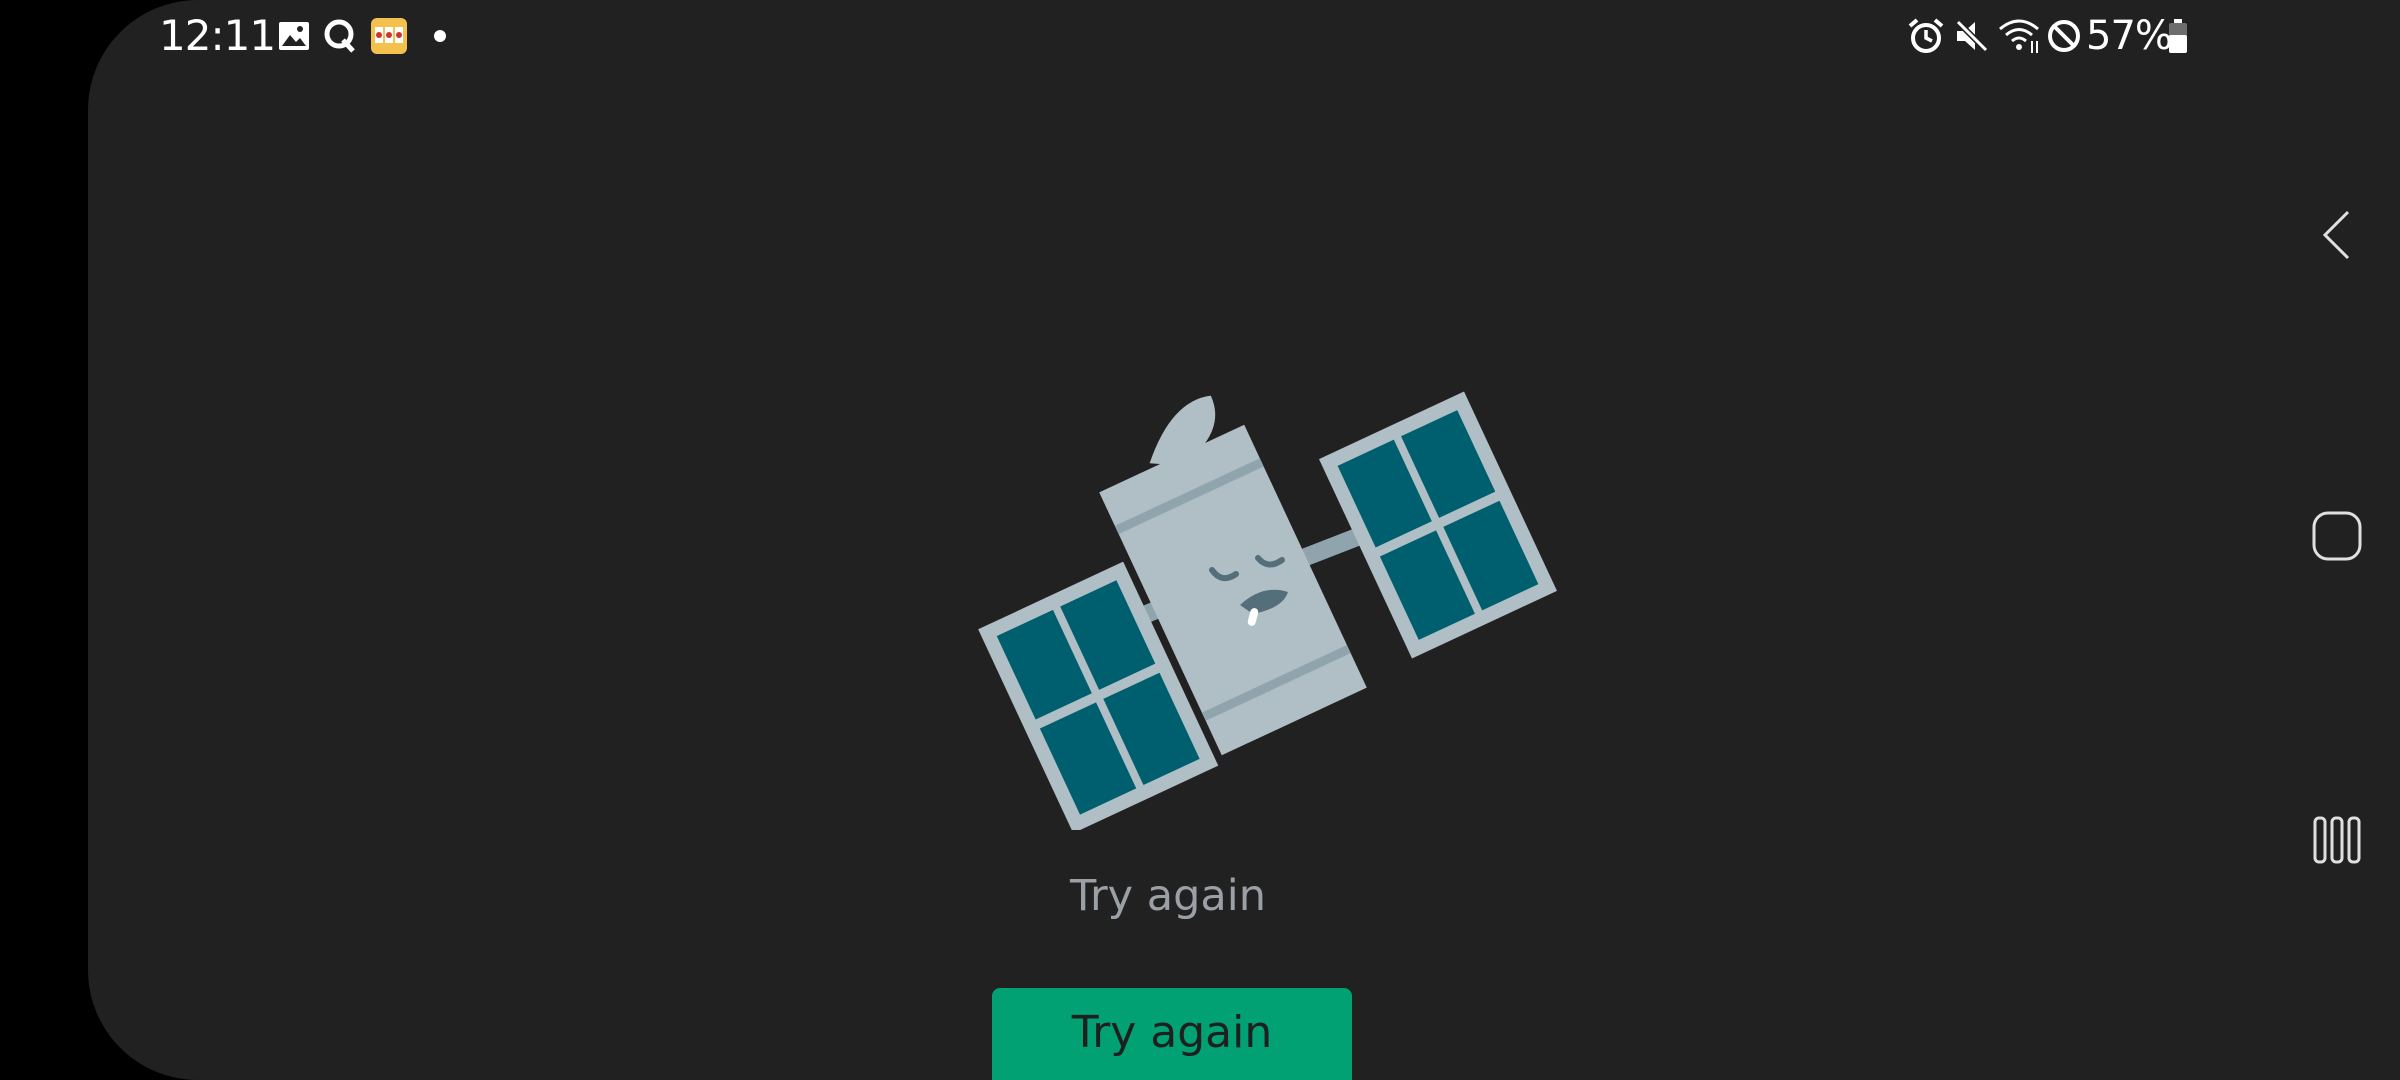 This screenshot has height=1080, width=2400. I want to click on q-app-icon, so click(340, 36).